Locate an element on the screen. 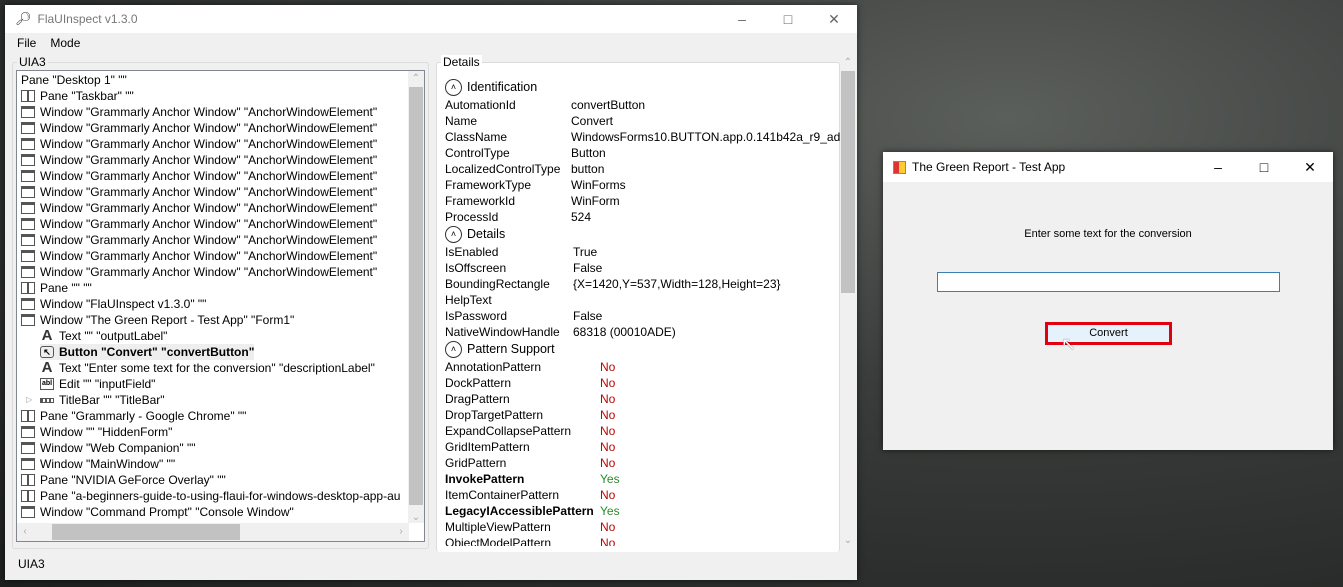 Image resolution: width=1343 pixels, height=587 pixels. input-field is located at coordinates (1108, 282).